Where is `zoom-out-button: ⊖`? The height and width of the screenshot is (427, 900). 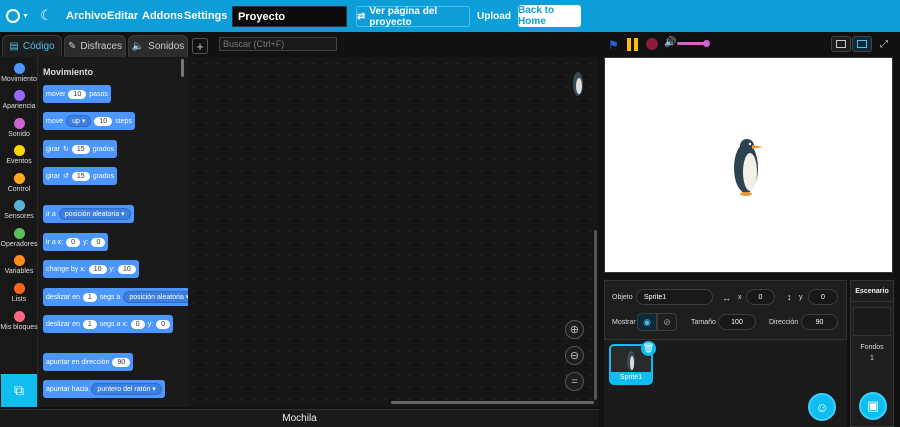
zoom-out-button: ⊖ is located at coordinates (574, 355).